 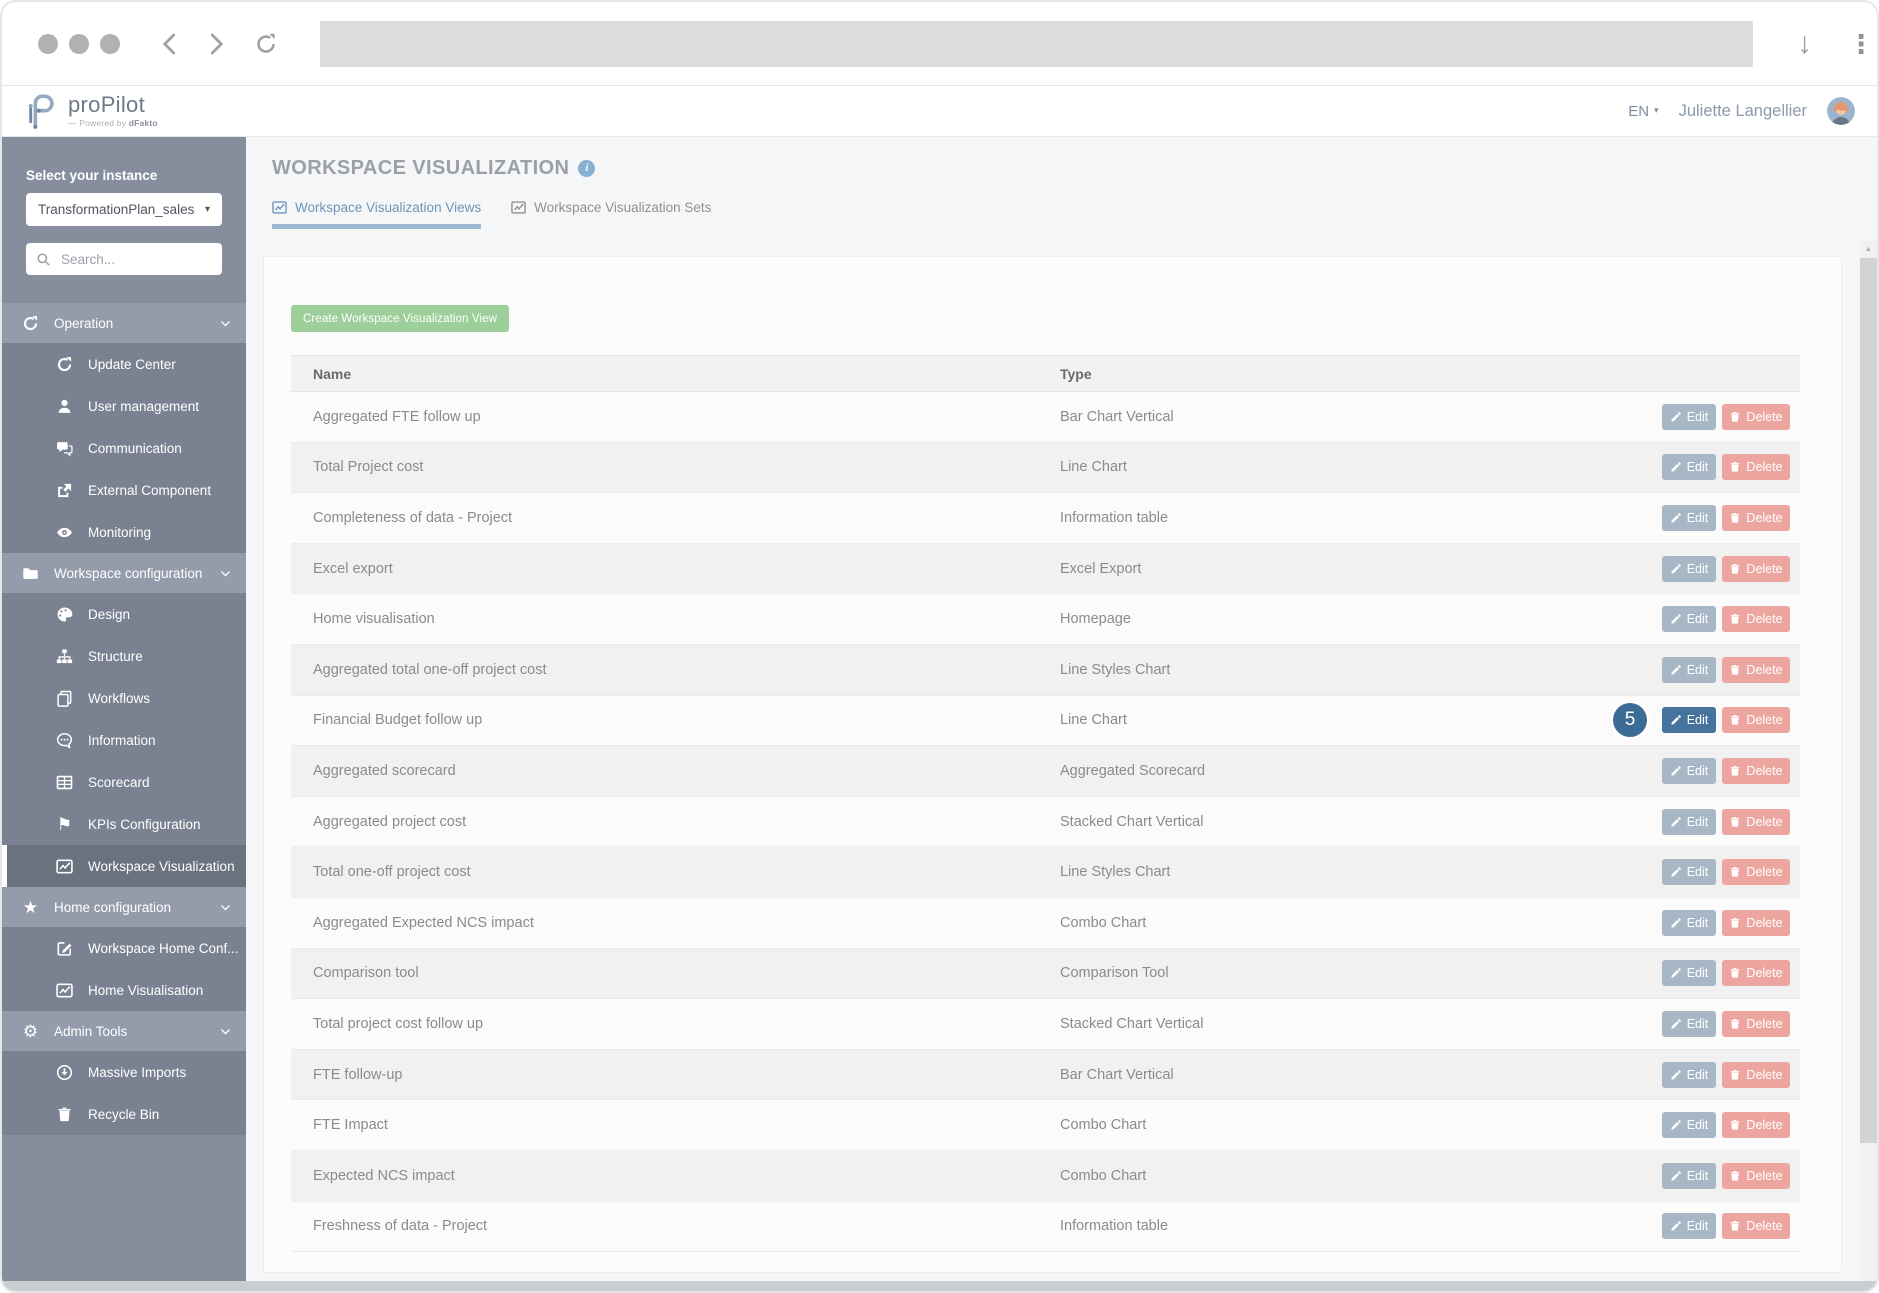 What do you see at coordinates (124, 1072) in the screenshot?
I see `sidebar-item-massive-imports: Massive Imports` at bounding box center [124, 1072].